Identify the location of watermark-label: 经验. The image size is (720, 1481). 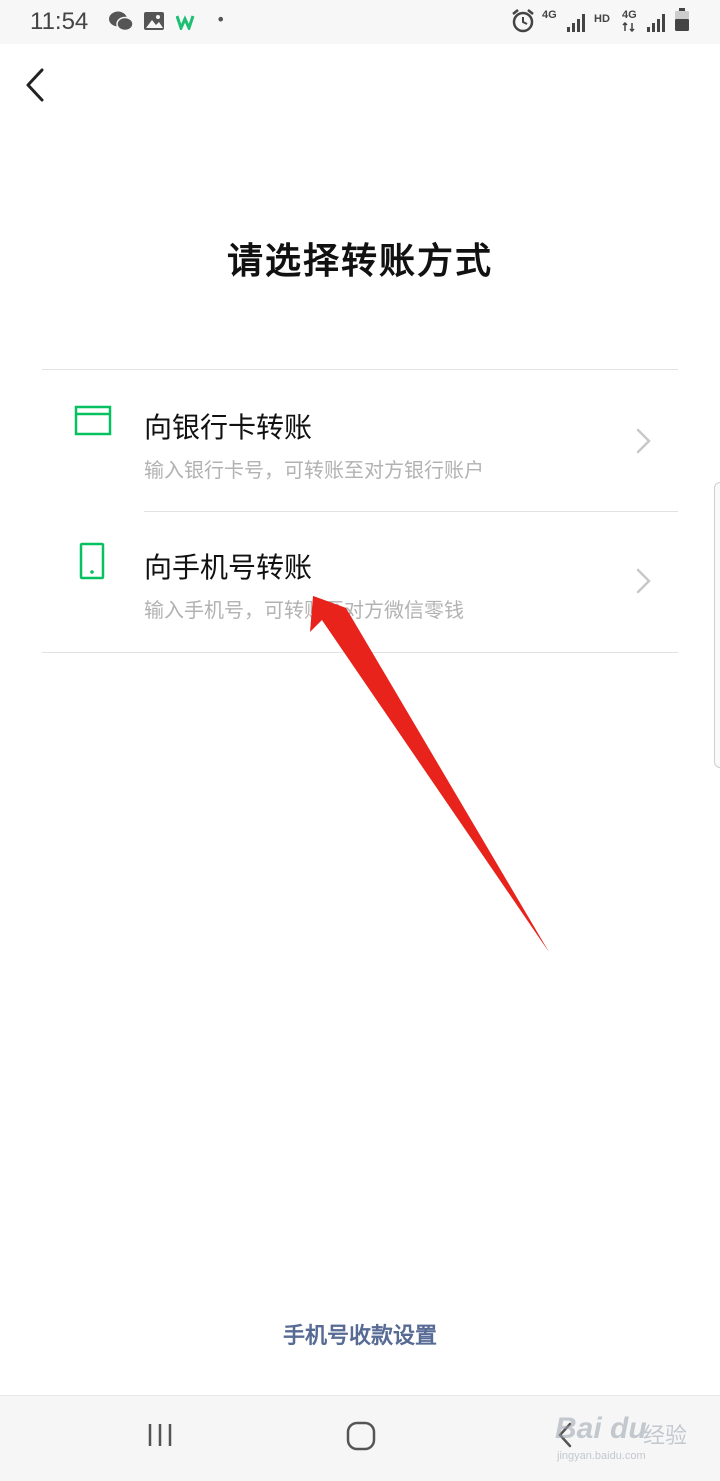
(665, 1436).